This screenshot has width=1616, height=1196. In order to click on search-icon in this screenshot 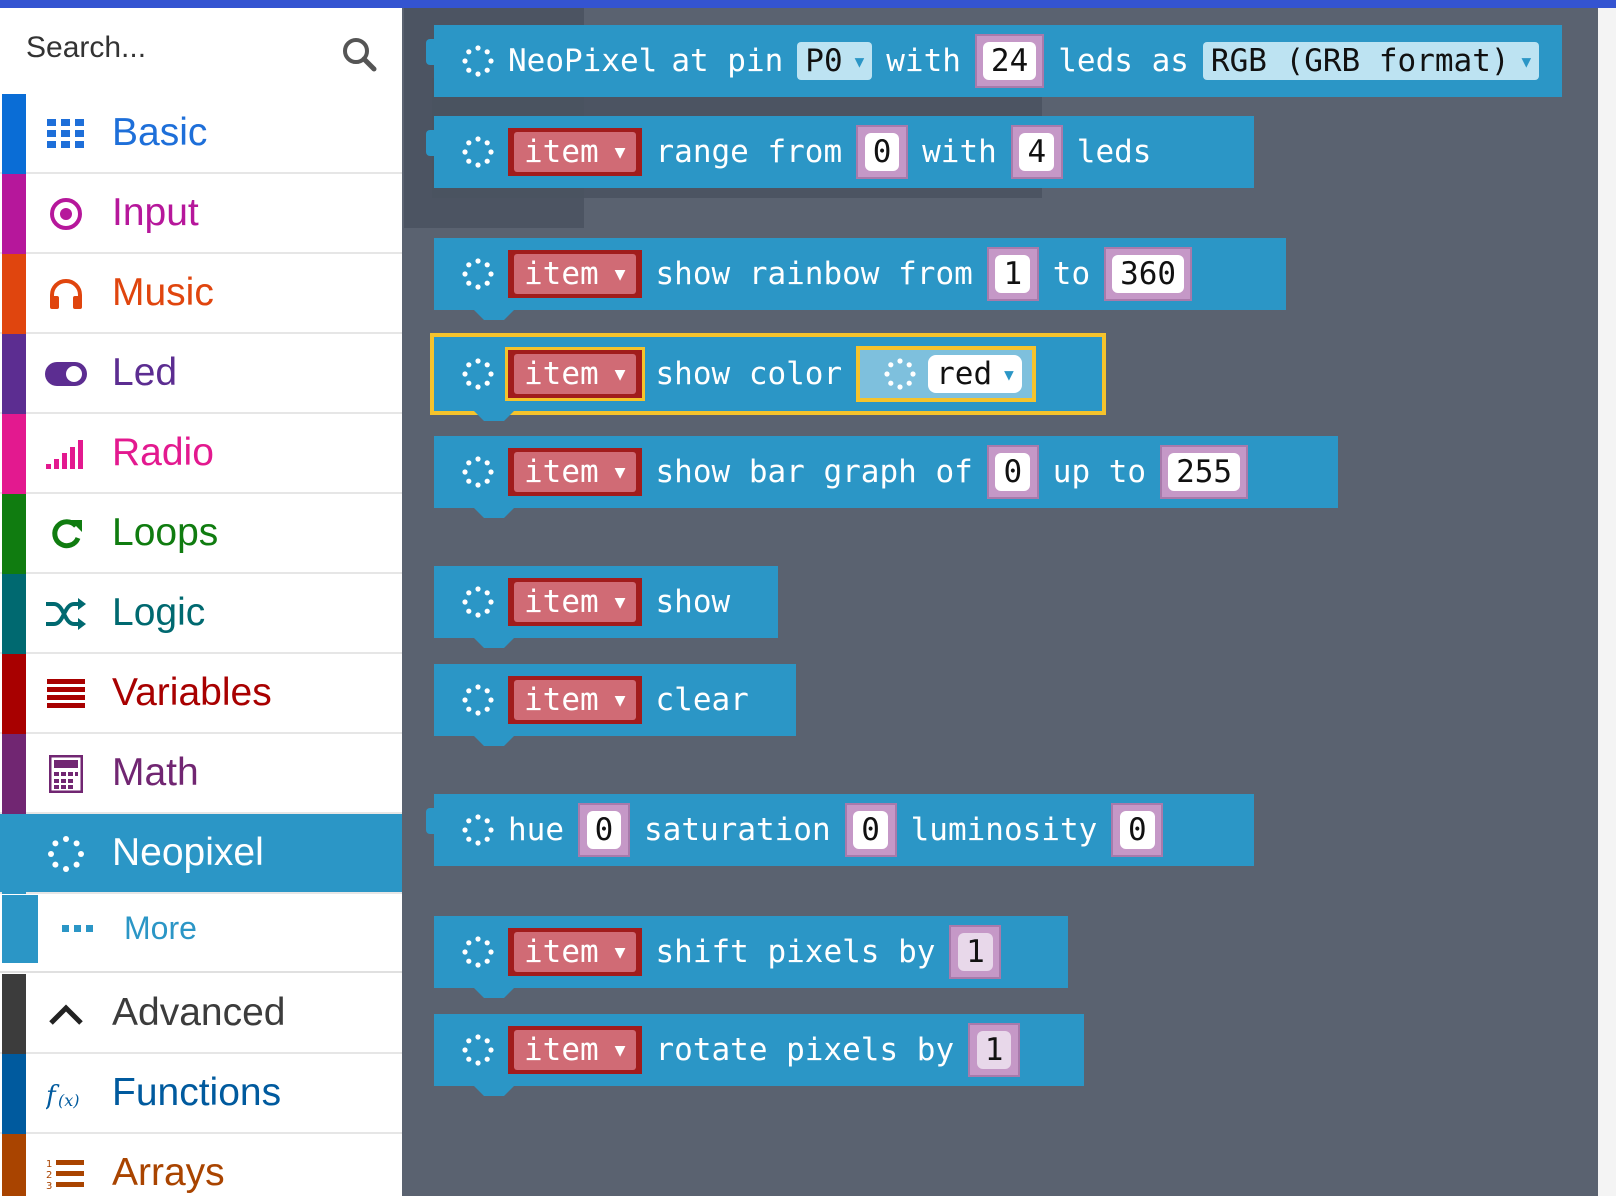, I will do `click(360, 55)`.